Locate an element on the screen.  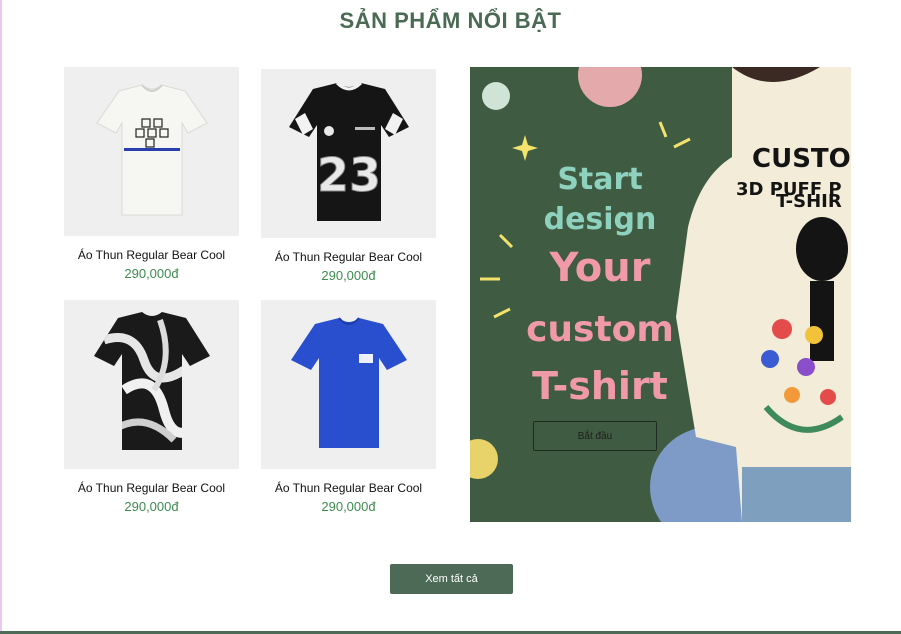
banner-headline: custom is located at coordinates (600, 329).